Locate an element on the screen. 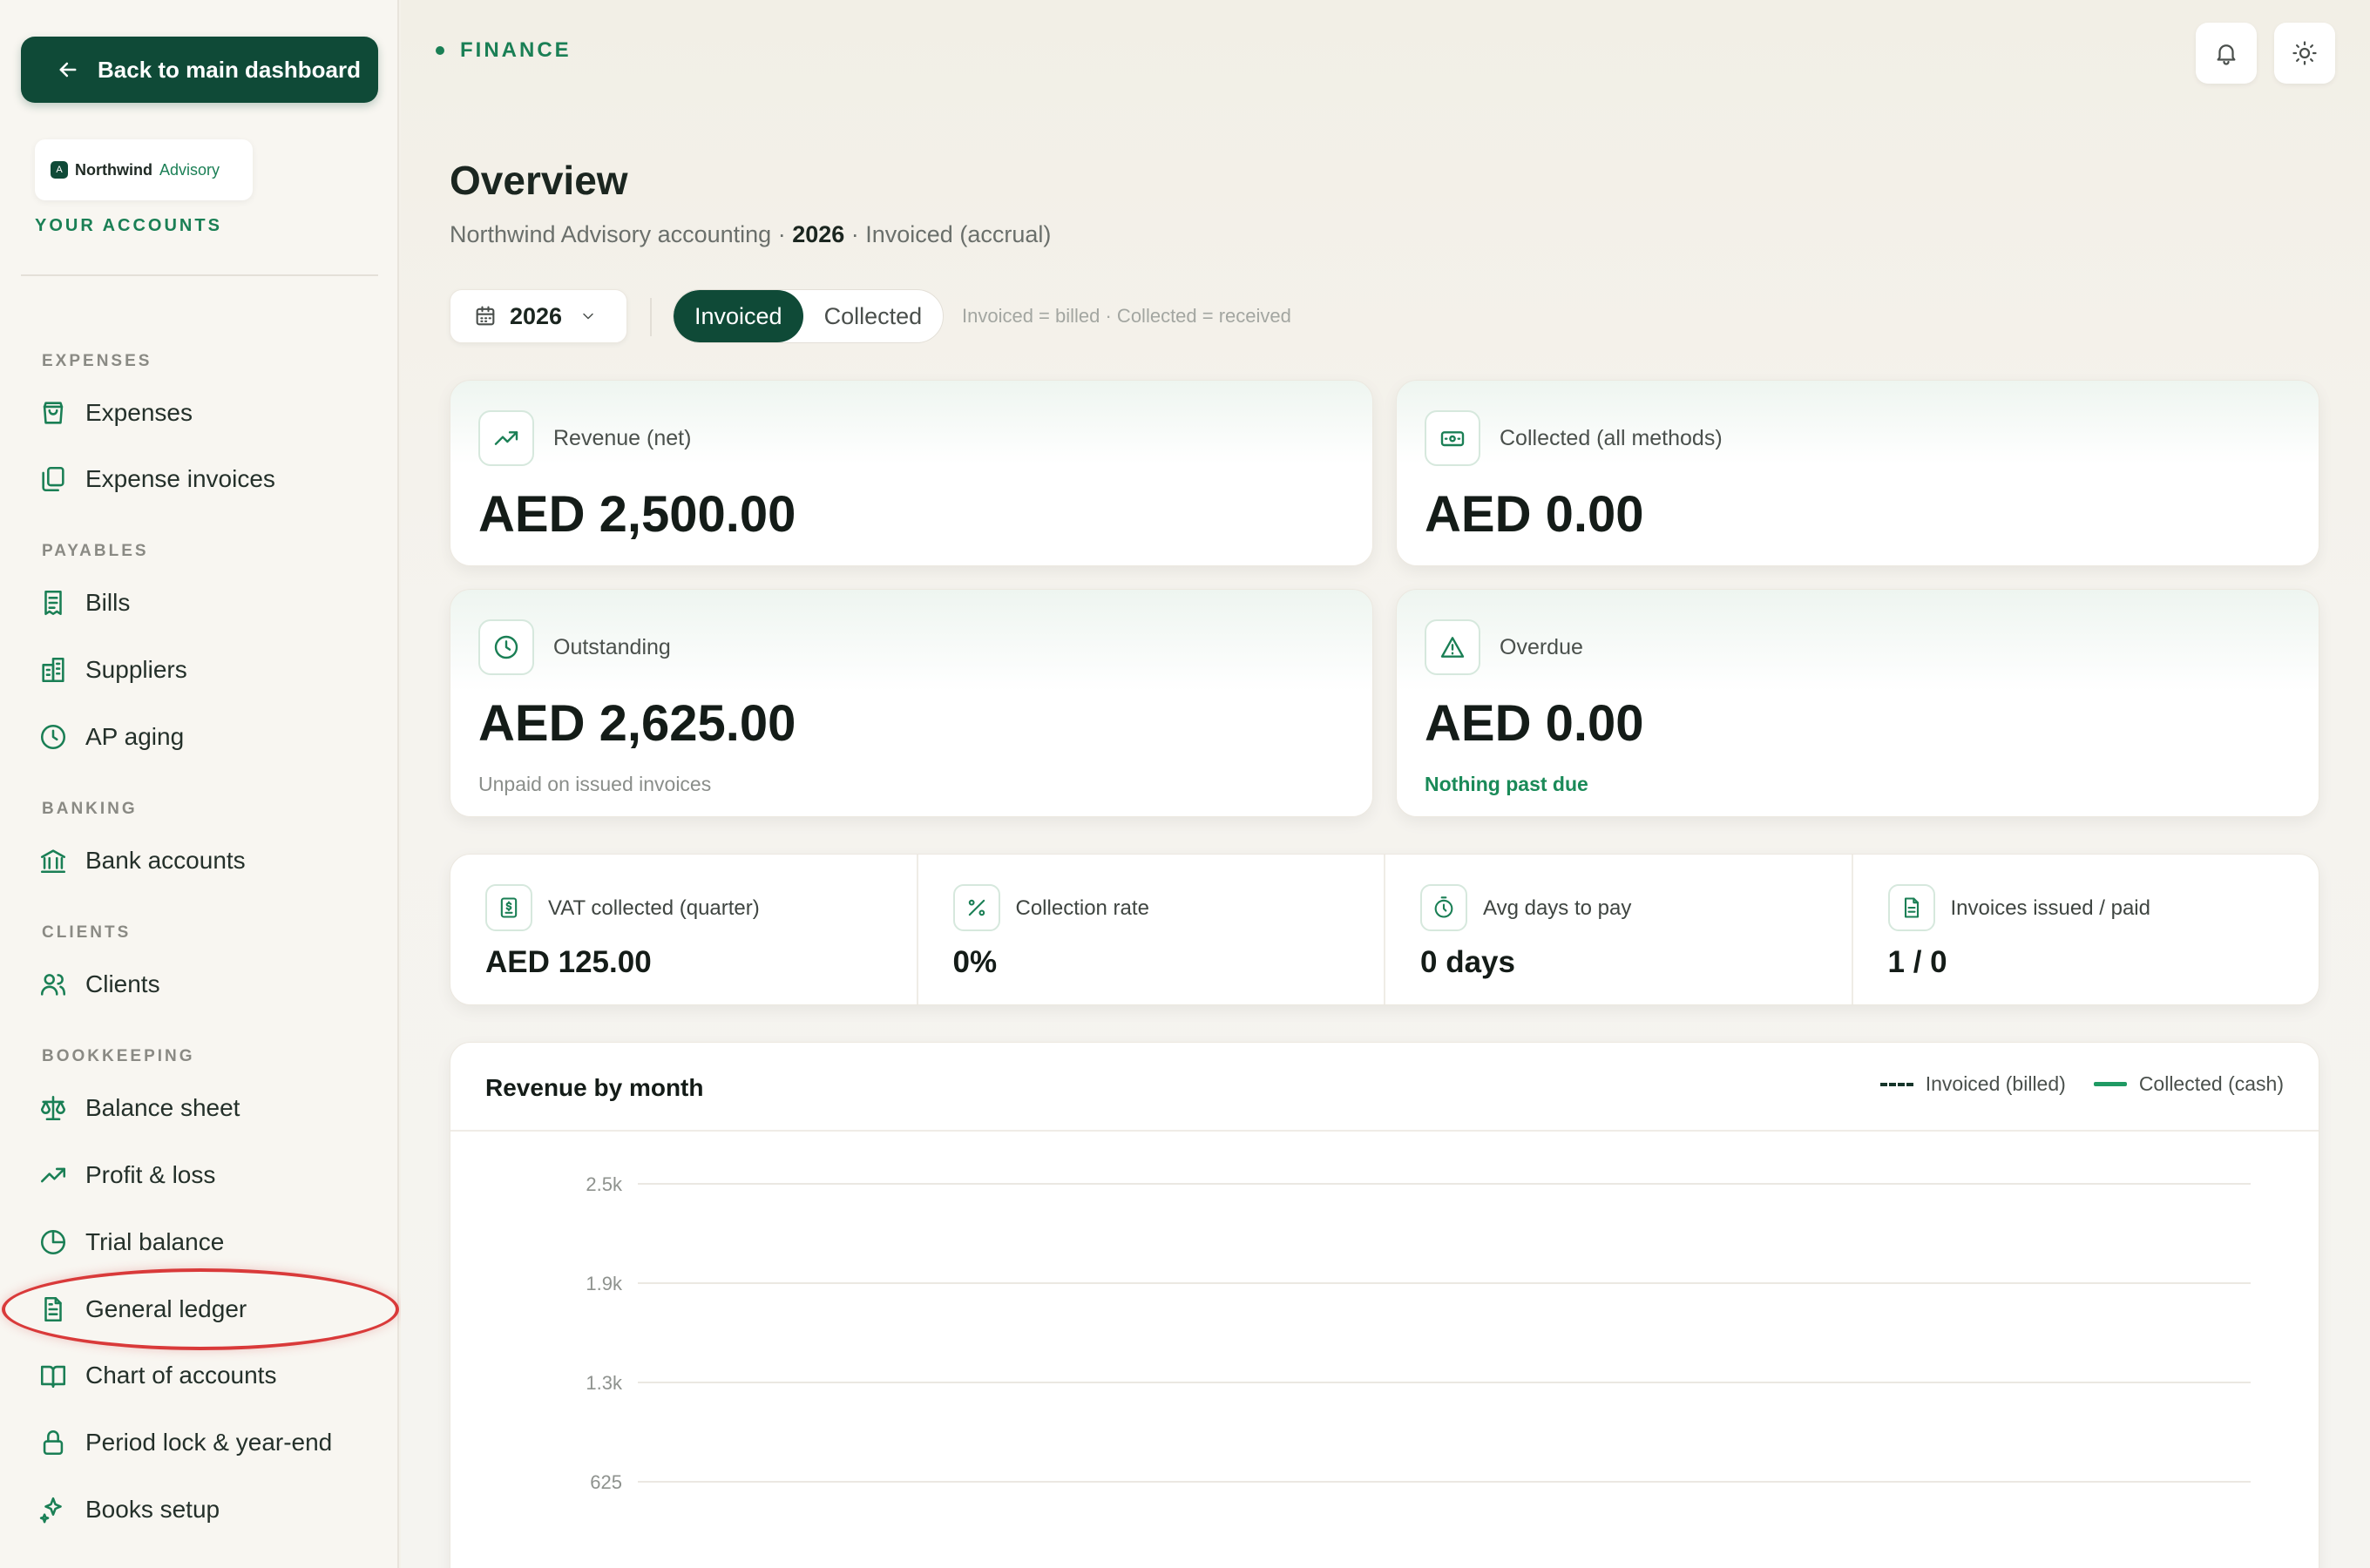 The image size is (2370, 1568). sidebar-item-ap-aging: AP aging is located at coordinates (208, 737).